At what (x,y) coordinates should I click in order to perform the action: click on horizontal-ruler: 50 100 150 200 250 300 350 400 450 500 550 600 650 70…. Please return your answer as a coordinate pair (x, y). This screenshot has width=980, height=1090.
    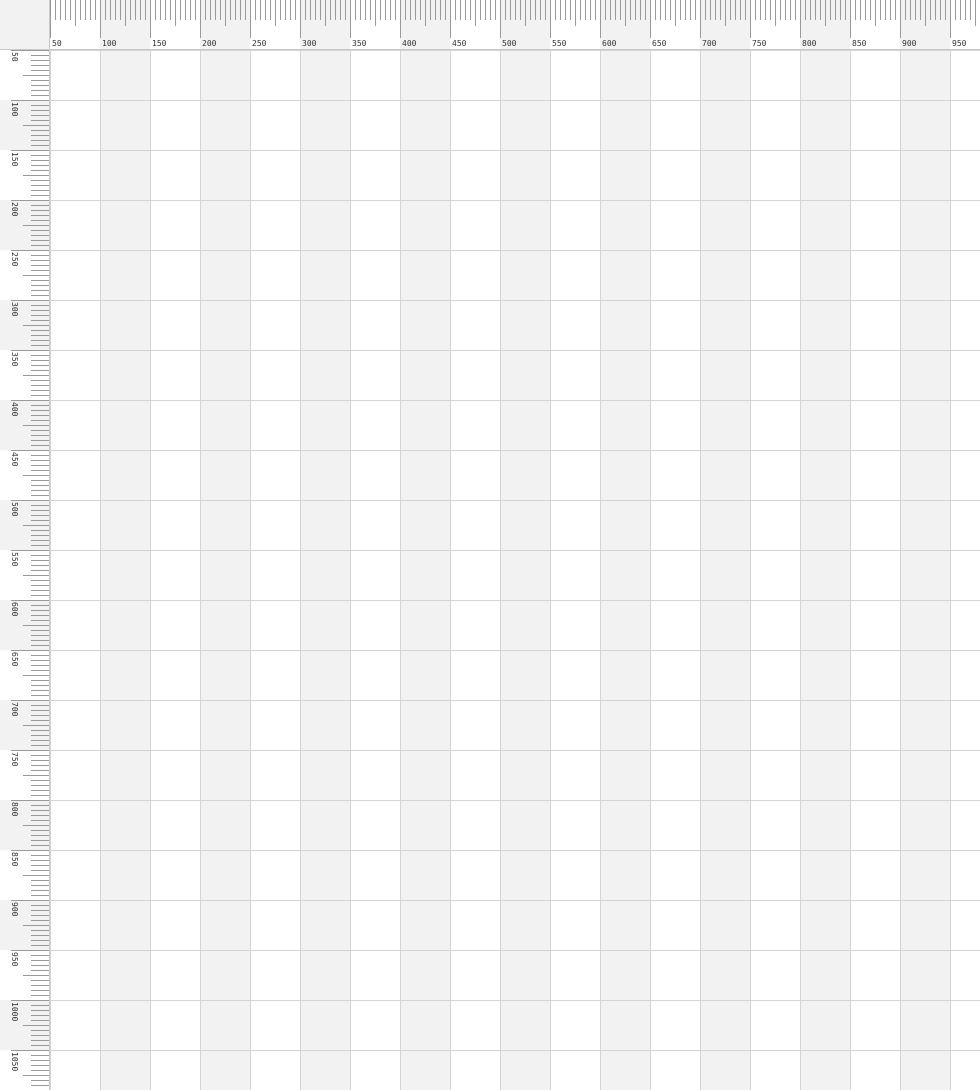
    Looking at the image, I should click on (515, 25).